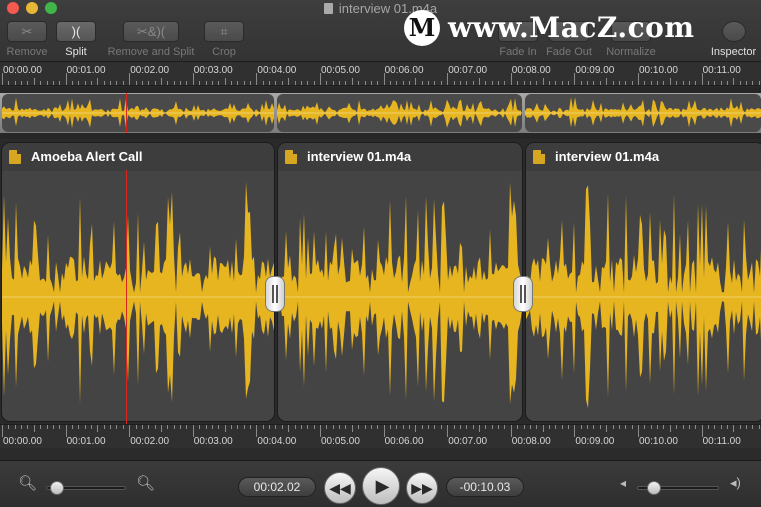 Image resolution: width=761 pixels, height=507 pixels. Describe the element at coordinates (224, 31) in the screenshot. I see `crop-icon: ⌗` at that location.